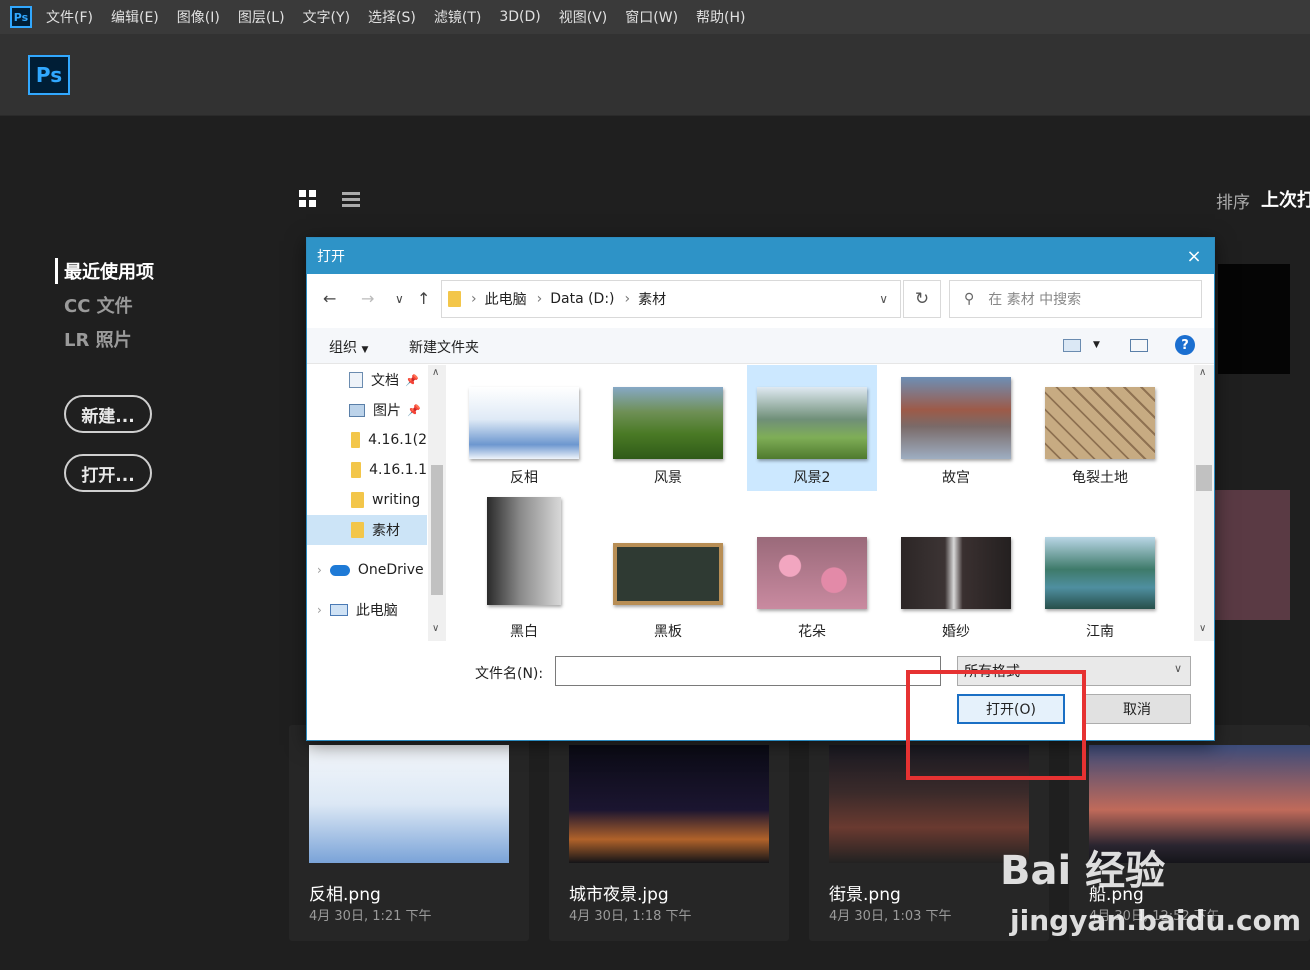 The width and height of the screenshot is (1310, 970). I want to click on menu-type: 文字(Y), so click(326, 17).